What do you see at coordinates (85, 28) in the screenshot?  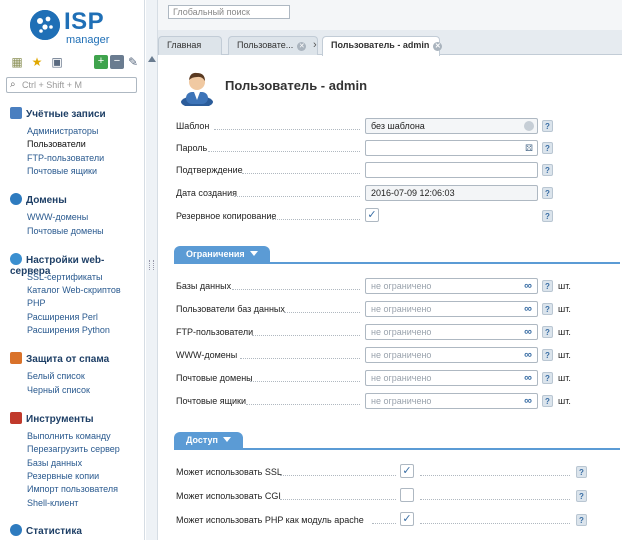 I see `logo: ISP manager` at bounding box center [85, 28].